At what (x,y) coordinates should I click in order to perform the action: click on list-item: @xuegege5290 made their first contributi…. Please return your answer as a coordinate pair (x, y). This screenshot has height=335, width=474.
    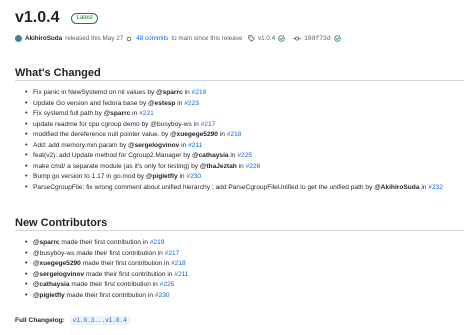
    Looking at the image, I should click on (106, 264).